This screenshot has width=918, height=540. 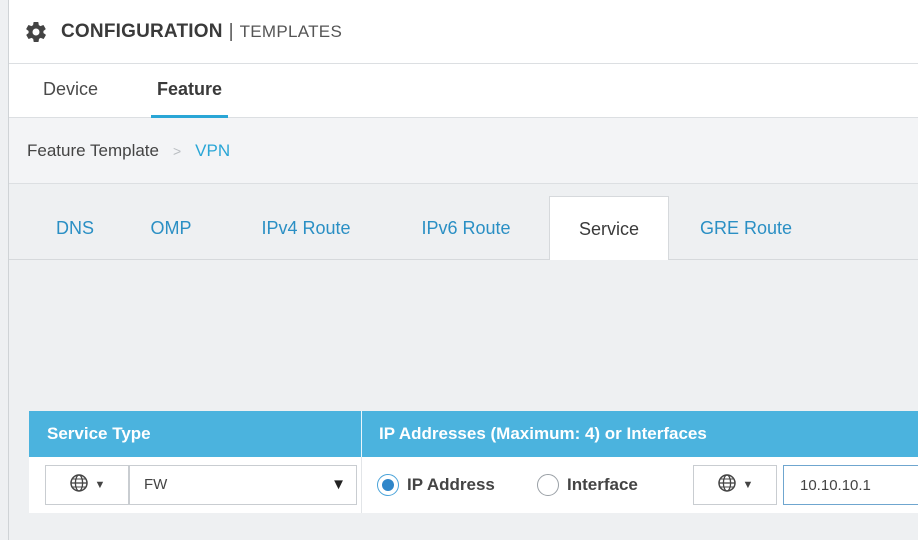 What do you see at coordinates (190, 91) in the screenshot?
I see `tab-feature: Feature` at bounding box center [190, 91].